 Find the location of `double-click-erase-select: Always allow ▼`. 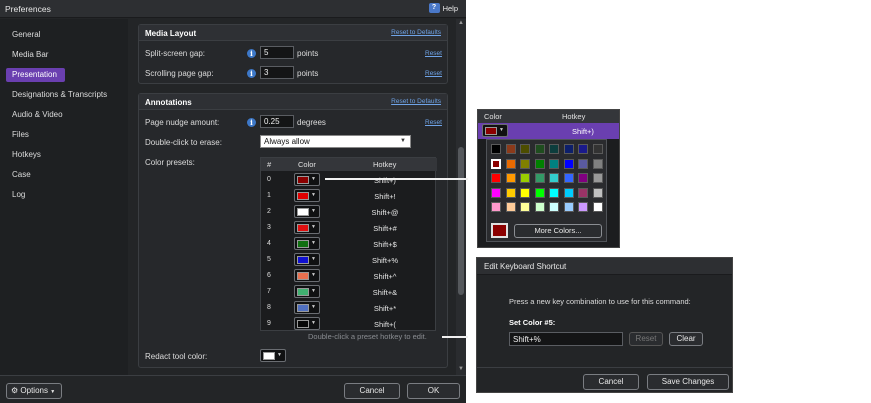

double-click-erase-select: Always allow ▼ is located at coordinates (335, 141).